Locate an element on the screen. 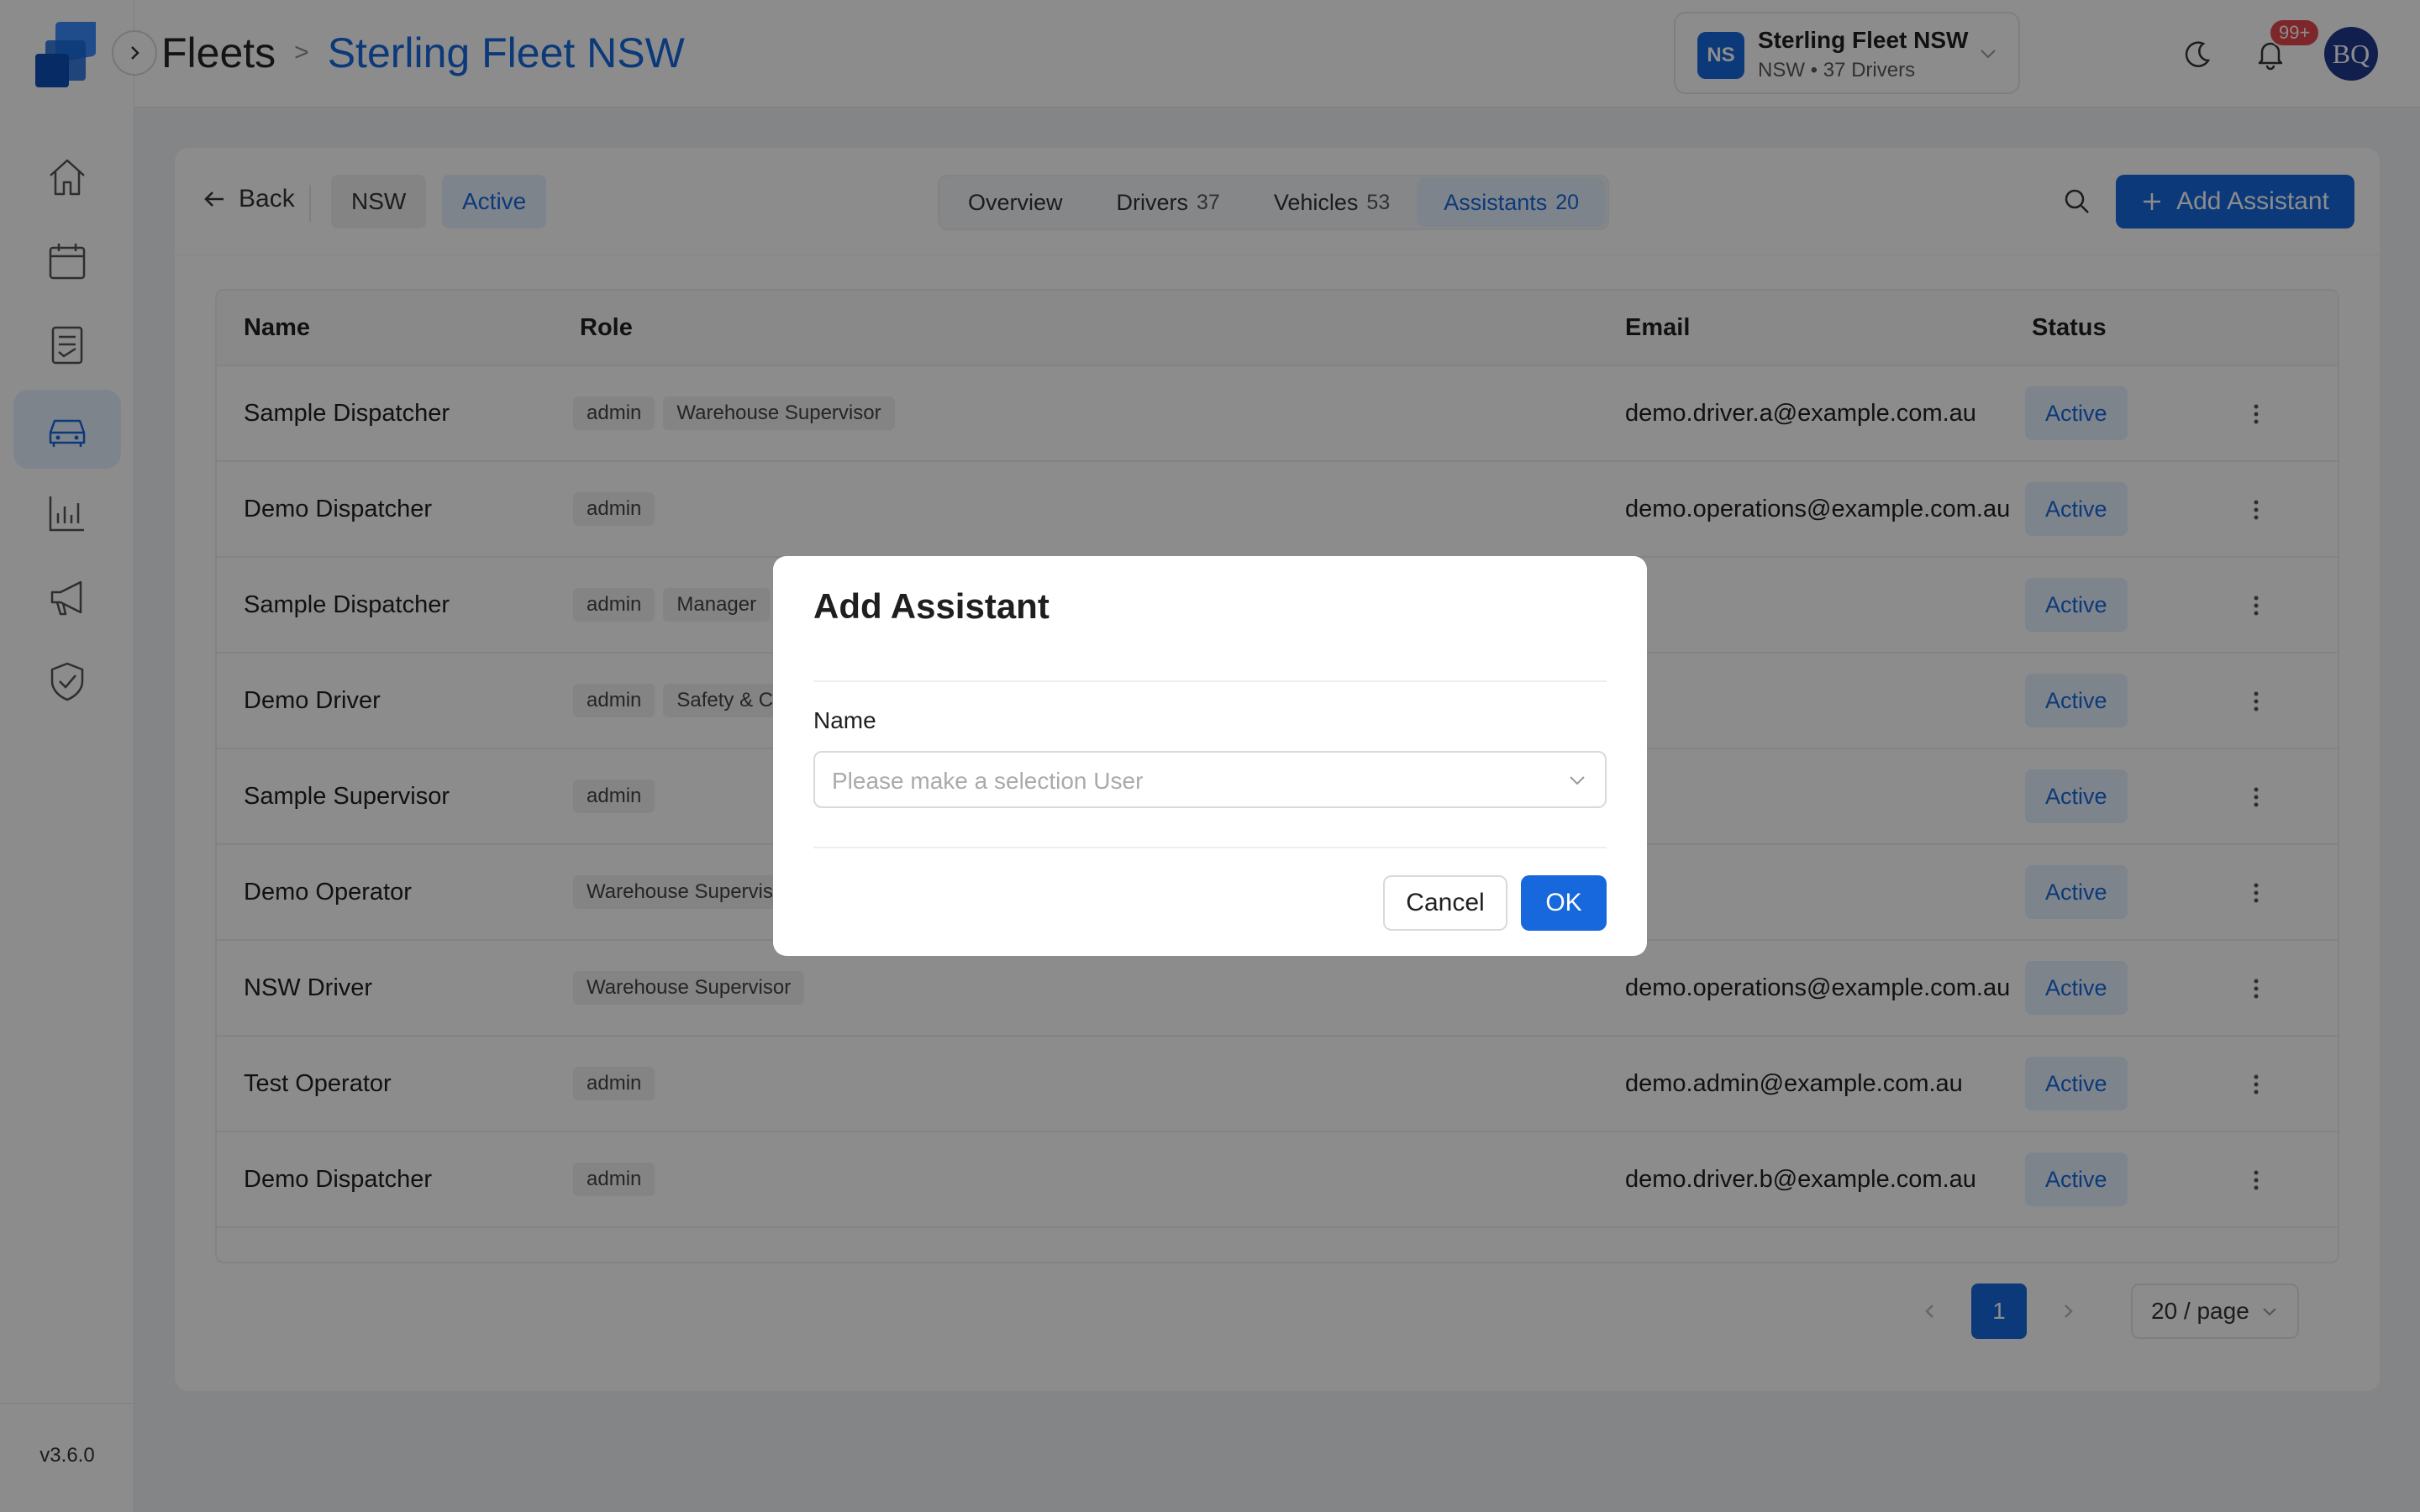 The image size is (2420, 1512). user-select: Please make a selection User is located at coordinates (1210, 779).